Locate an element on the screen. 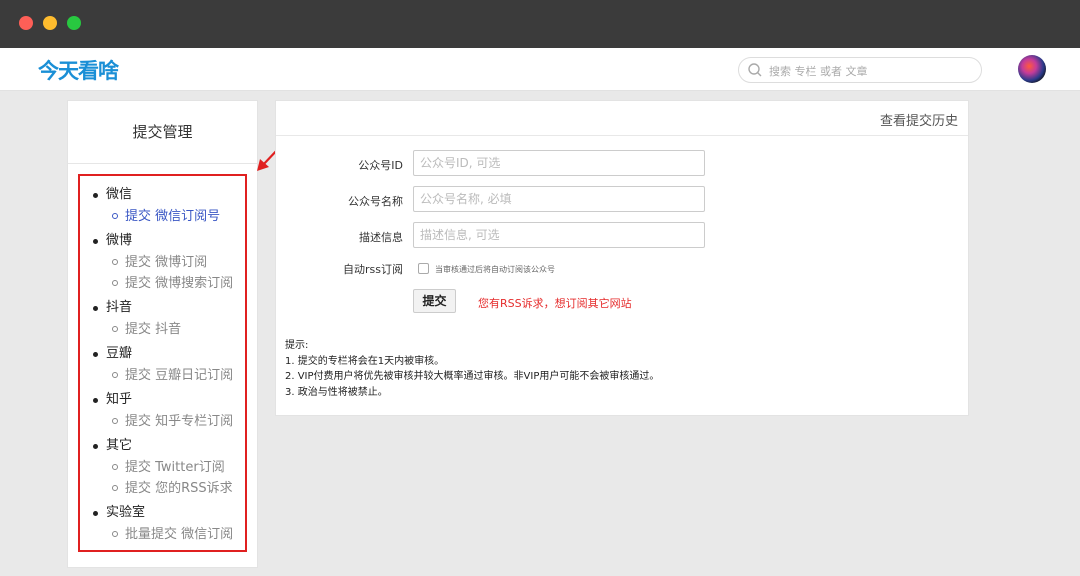 This screenshot has height=576, width=1080. account-name-input is located at coordinates (559, 199).